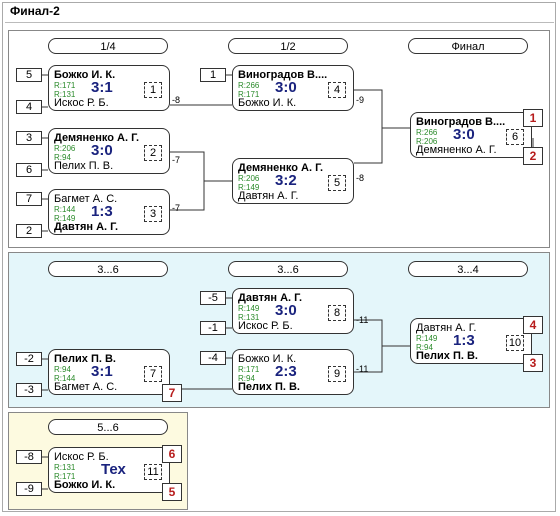  What do you see at coordinates (213, 358) in the screenshot?
I see `seed-box: -4` at bounding box center [213, 358].